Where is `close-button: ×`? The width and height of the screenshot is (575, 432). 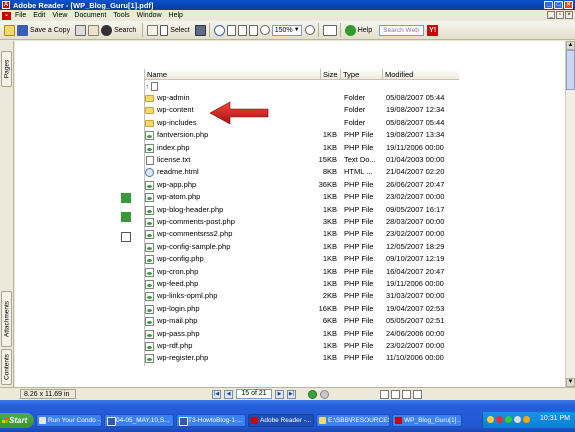
close-button: × is located at coordinates (568, 5).